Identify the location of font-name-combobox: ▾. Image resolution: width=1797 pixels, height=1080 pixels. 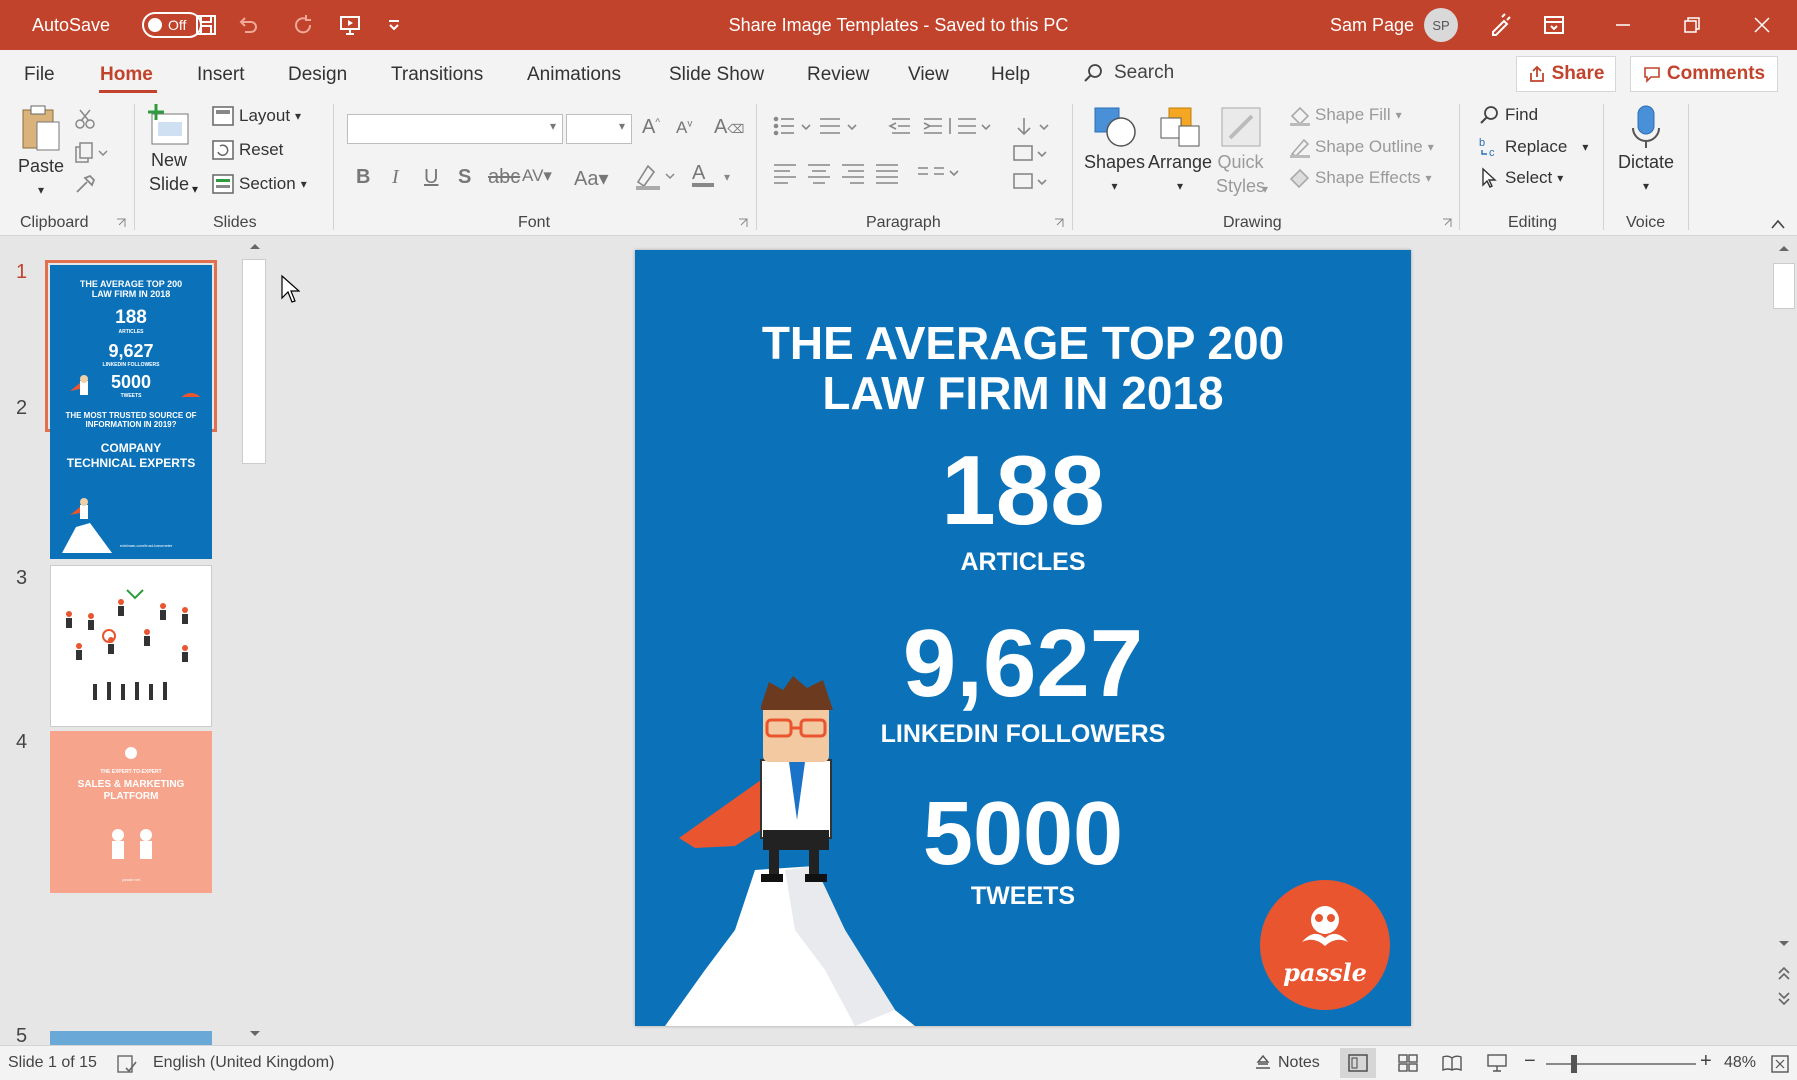
(455, 129).